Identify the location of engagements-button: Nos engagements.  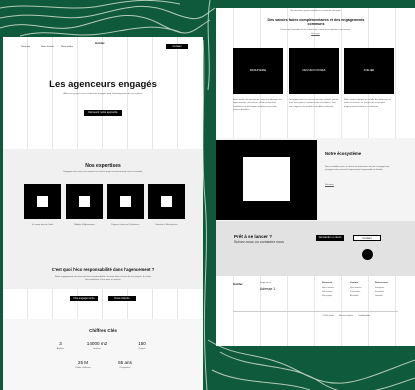
(84, 298).